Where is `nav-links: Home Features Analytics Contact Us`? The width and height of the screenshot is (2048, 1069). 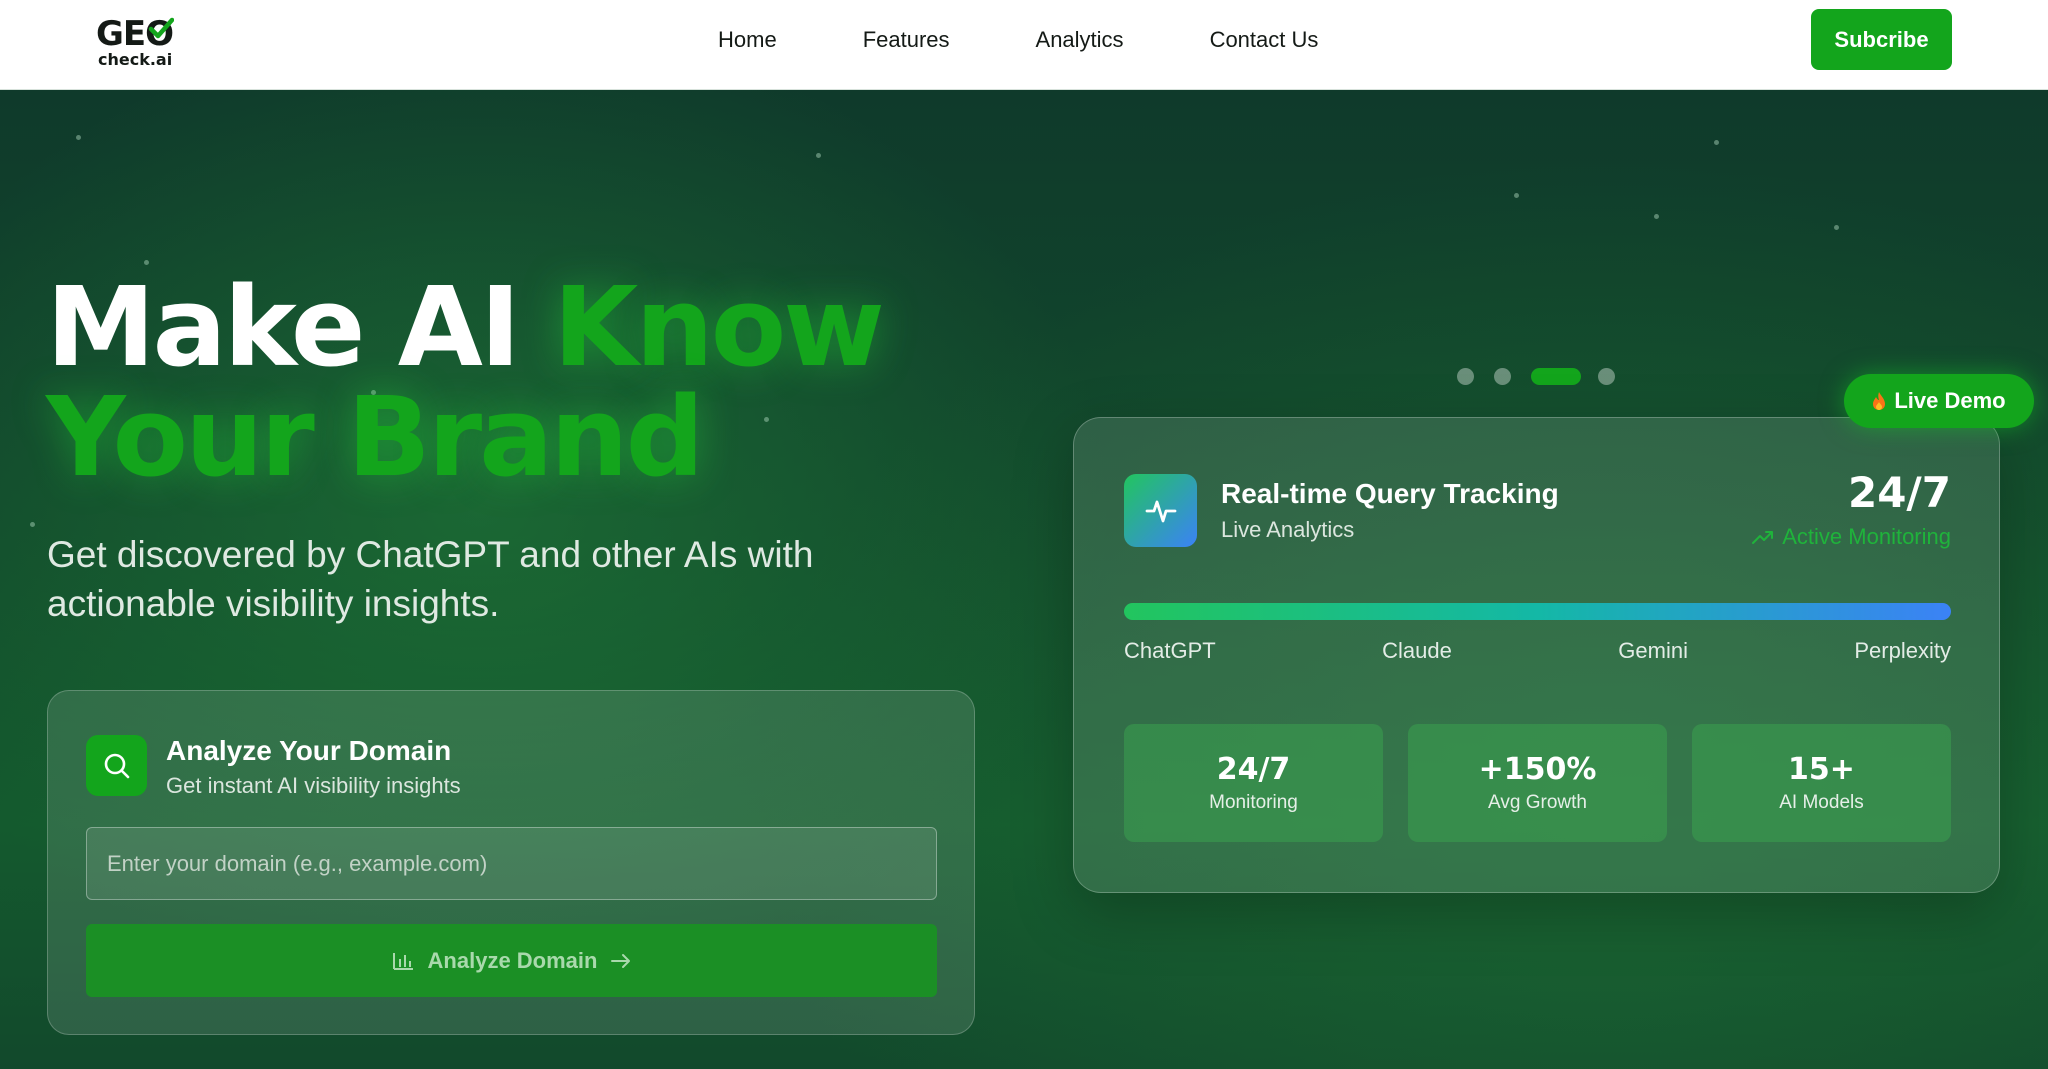 nav-links: Home Features Analytics Contact Us is located at coordinates (1018, 40).